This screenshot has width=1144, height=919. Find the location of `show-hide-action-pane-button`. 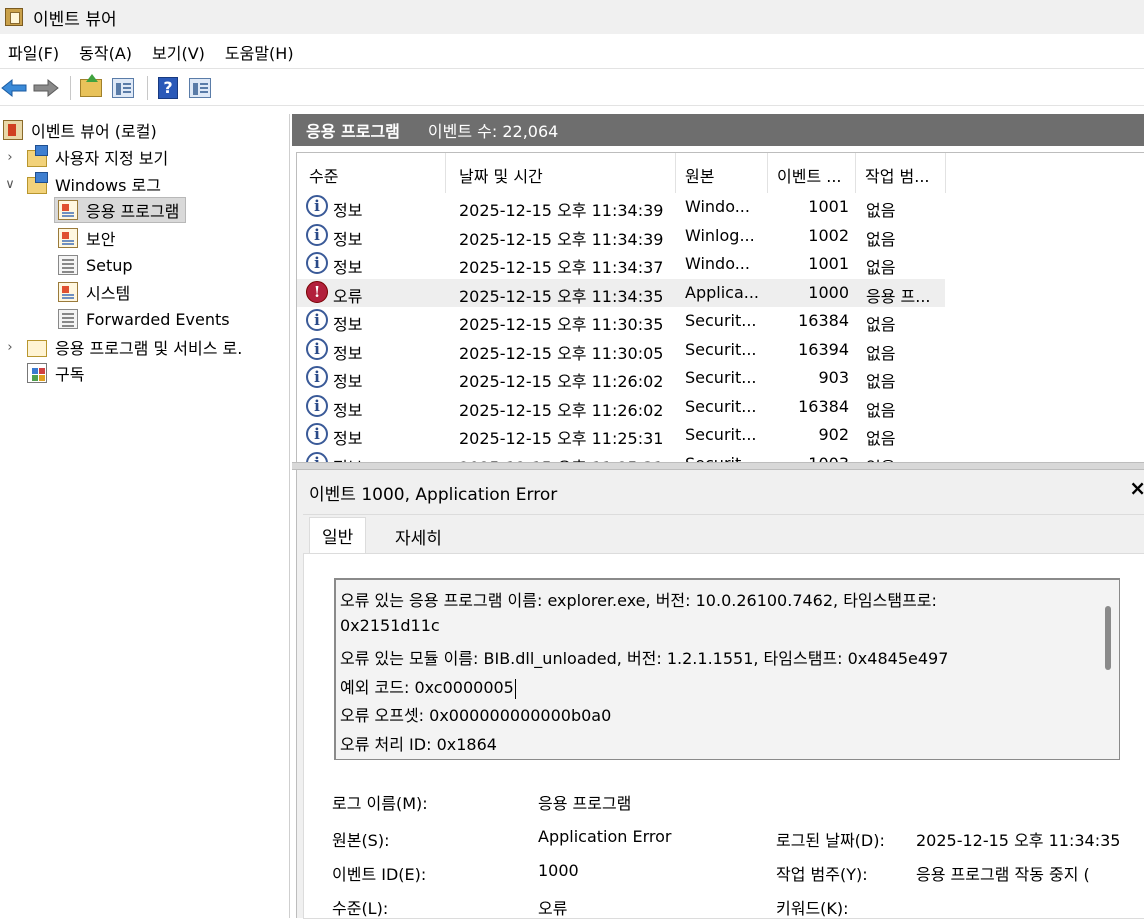

show-hide-action-pane-button is located at coordinates (200, 88).